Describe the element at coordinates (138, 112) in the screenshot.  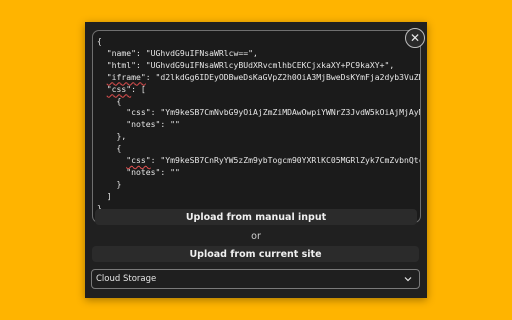
I see `code-key: "css"` at that location.